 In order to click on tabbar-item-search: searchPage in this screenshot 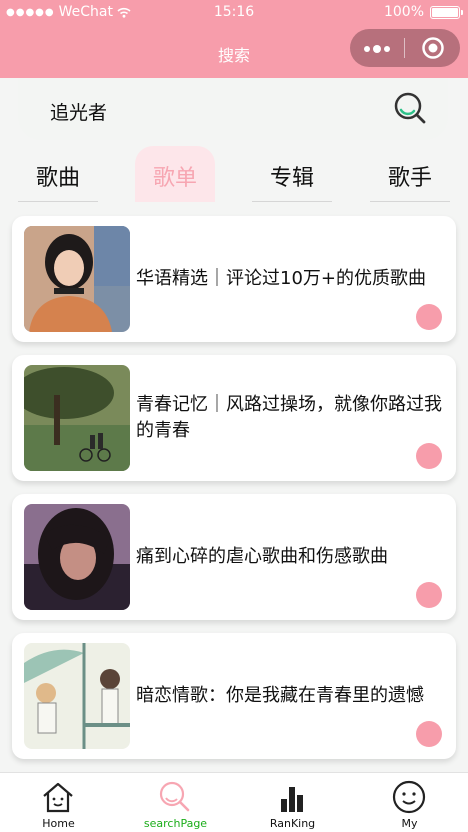, I will do `click(175, 802)`.